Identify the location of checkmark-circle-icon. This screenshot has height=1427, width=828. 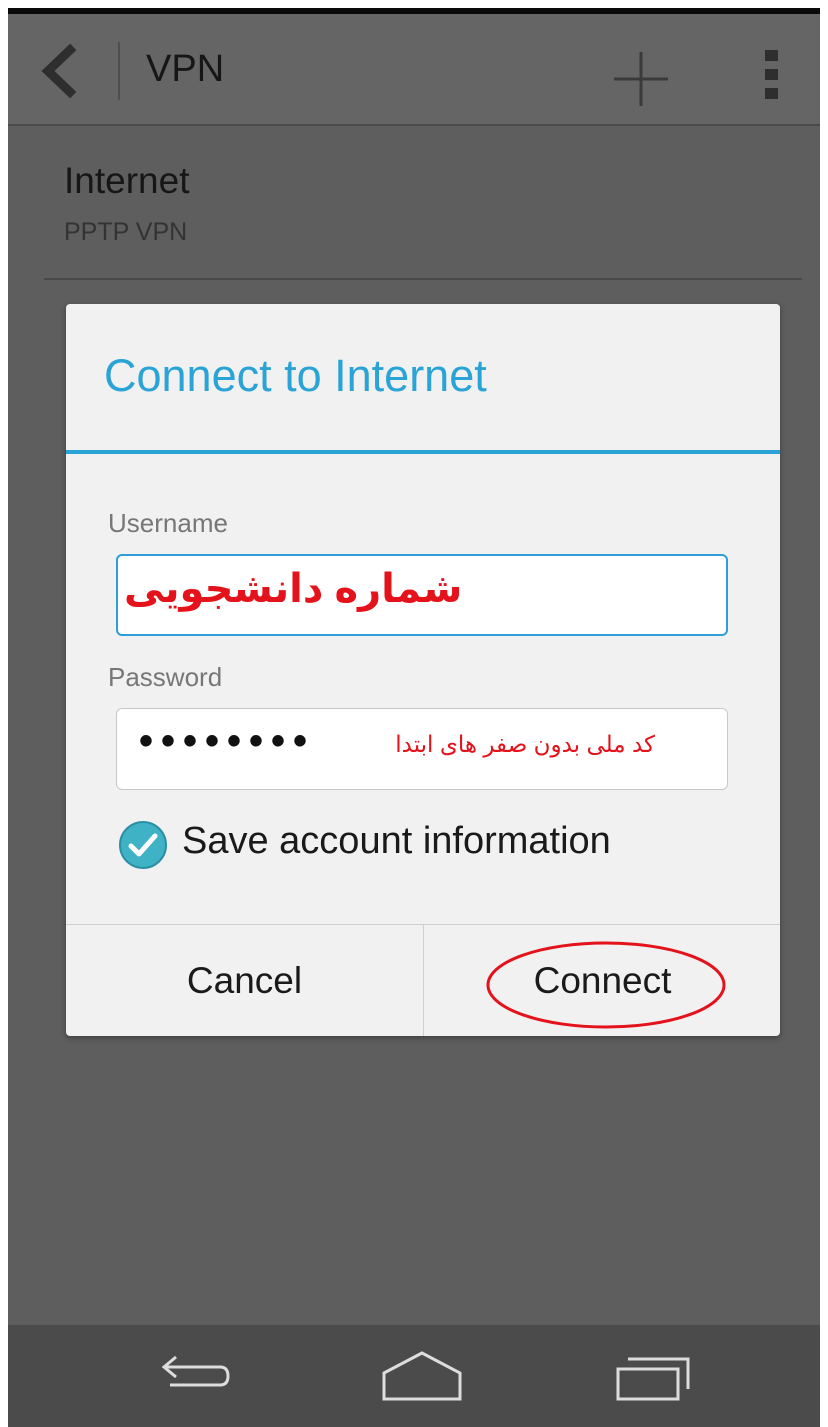
(143, 845).